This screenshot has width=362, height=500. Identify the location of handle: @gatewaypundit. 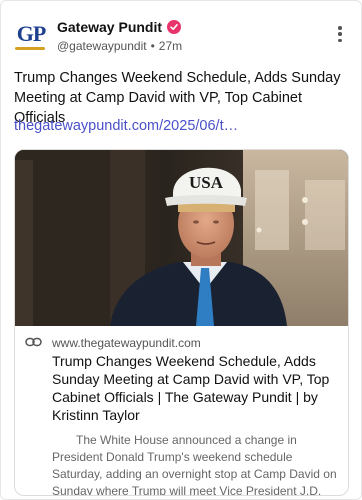
(102, 46).